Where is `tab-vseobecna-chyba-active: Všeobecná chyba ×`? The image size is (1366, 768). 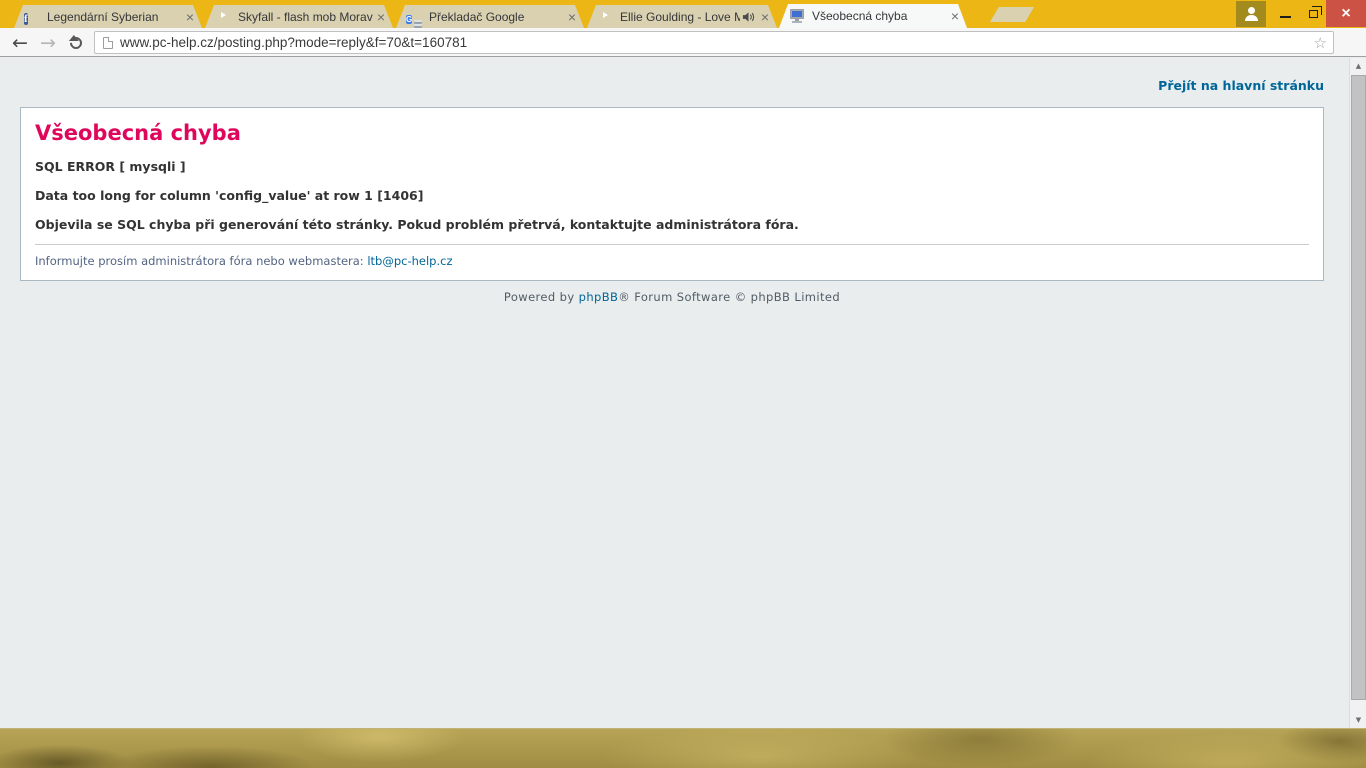
tab-vseobecna-chyba-active: Všeobecná chyba × is located at coordinates (873, 16).